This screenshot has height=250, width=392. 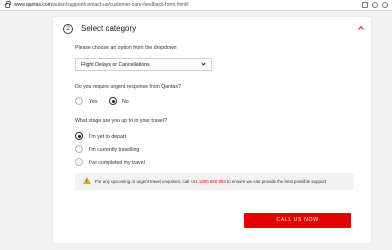 What do you see at coordinates (33, 5) in the screenshot?
I see `url-host: www.qantas.com` at bounding box center [33, 5].